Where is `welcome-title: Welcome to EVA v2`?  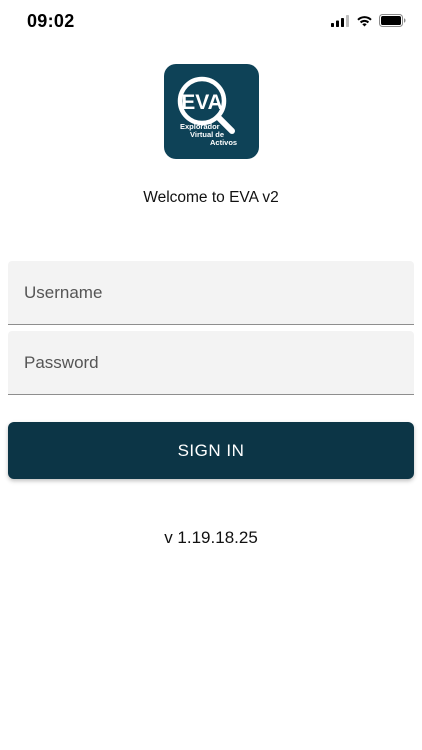 welcome-title: Welcome to EVA v2 is located at coordinates (211, 197).